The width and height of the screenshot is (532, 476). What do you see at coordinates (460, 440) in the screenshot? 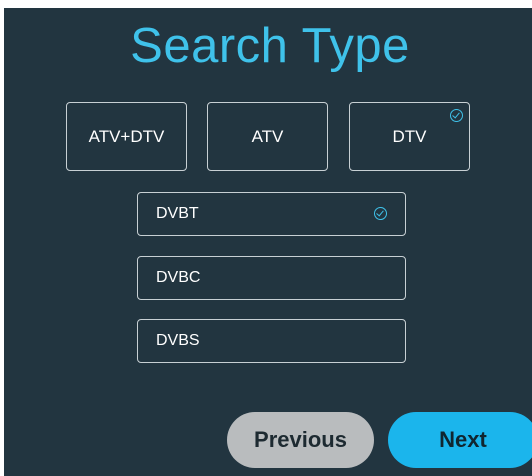
I see `next-button: Next` at bounding box center [460, 440].